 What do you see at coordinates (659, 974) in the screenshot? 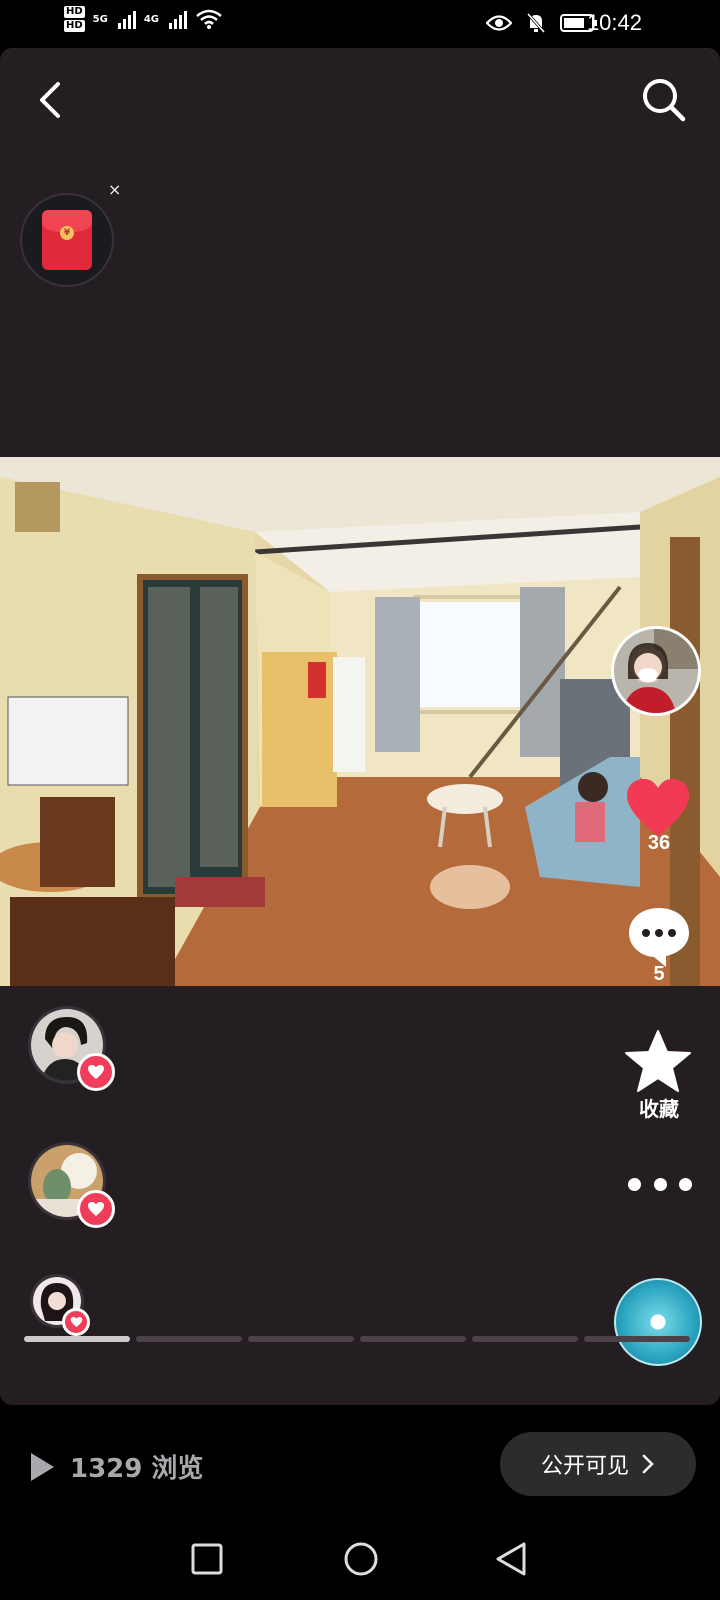
I see `comment-count: 5` at bounding box center [659, 974].